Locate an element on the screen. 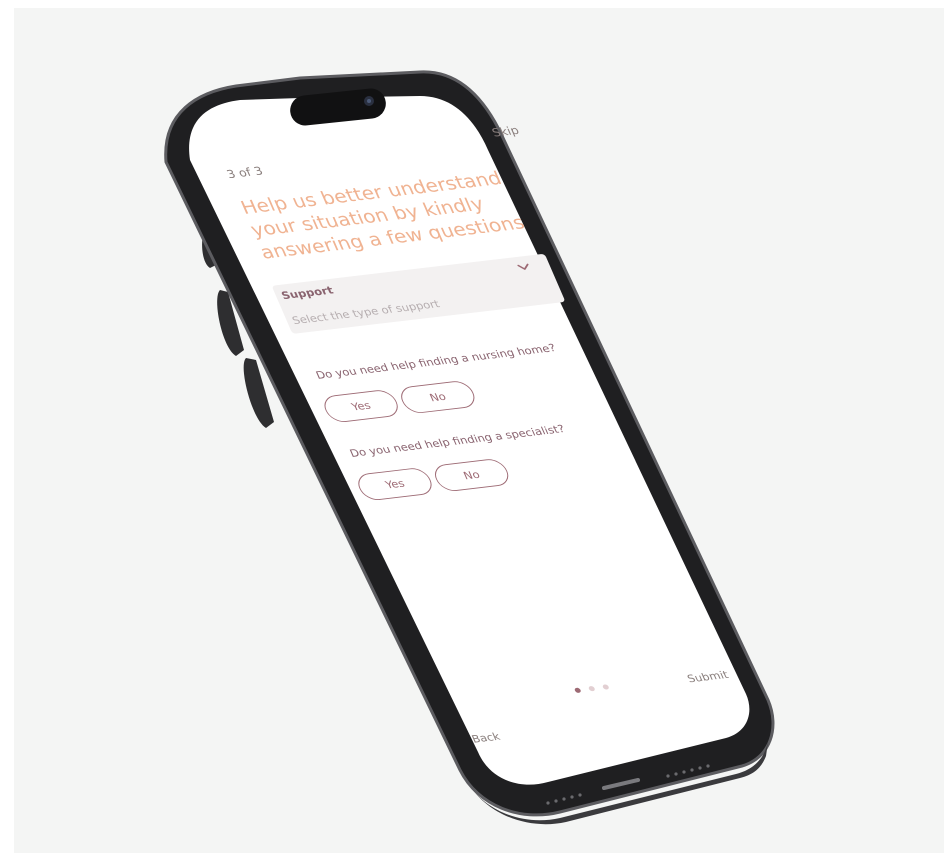  step-indicator: 3 of 3 is located at coordinates (245, 173).